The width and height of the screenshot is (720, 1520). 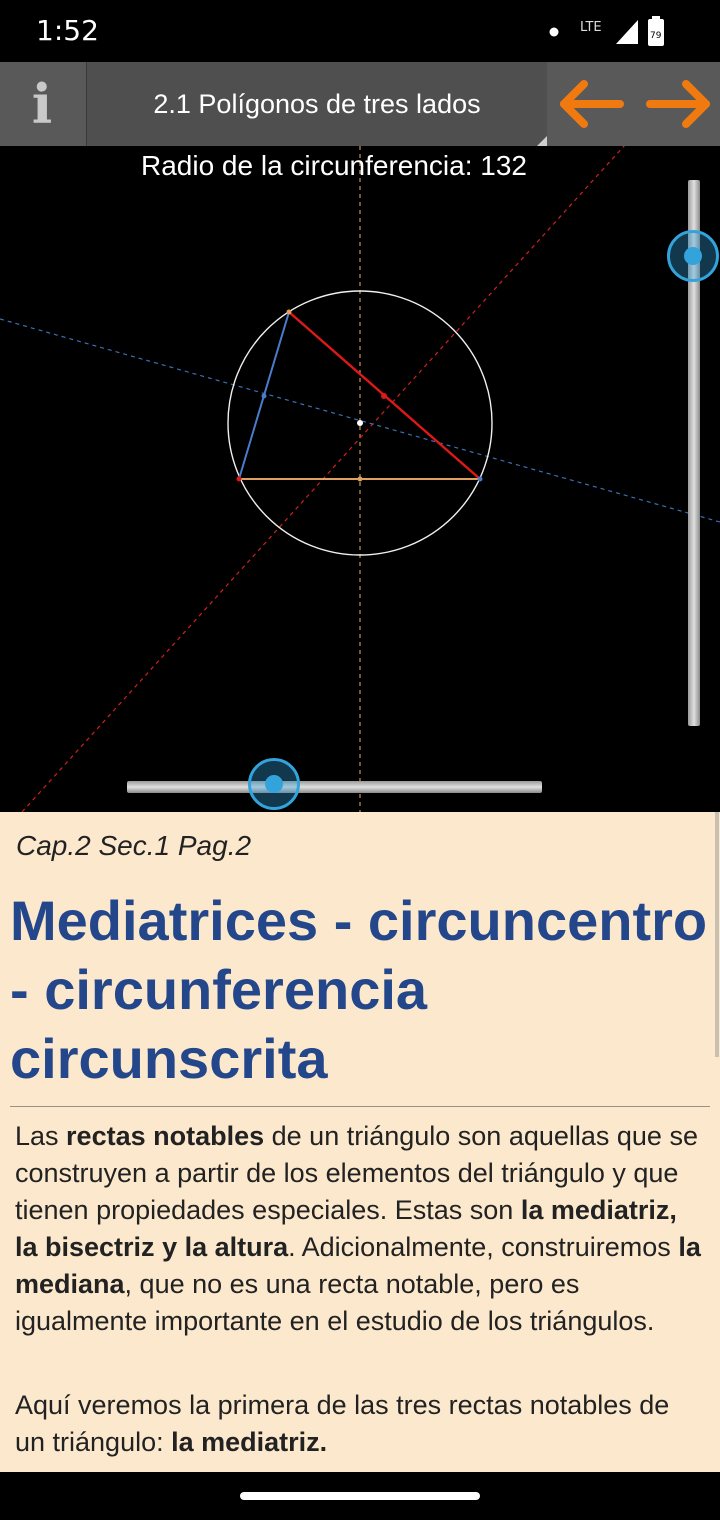 I want to click on midpoint-blue, so click(x=264, y=396).